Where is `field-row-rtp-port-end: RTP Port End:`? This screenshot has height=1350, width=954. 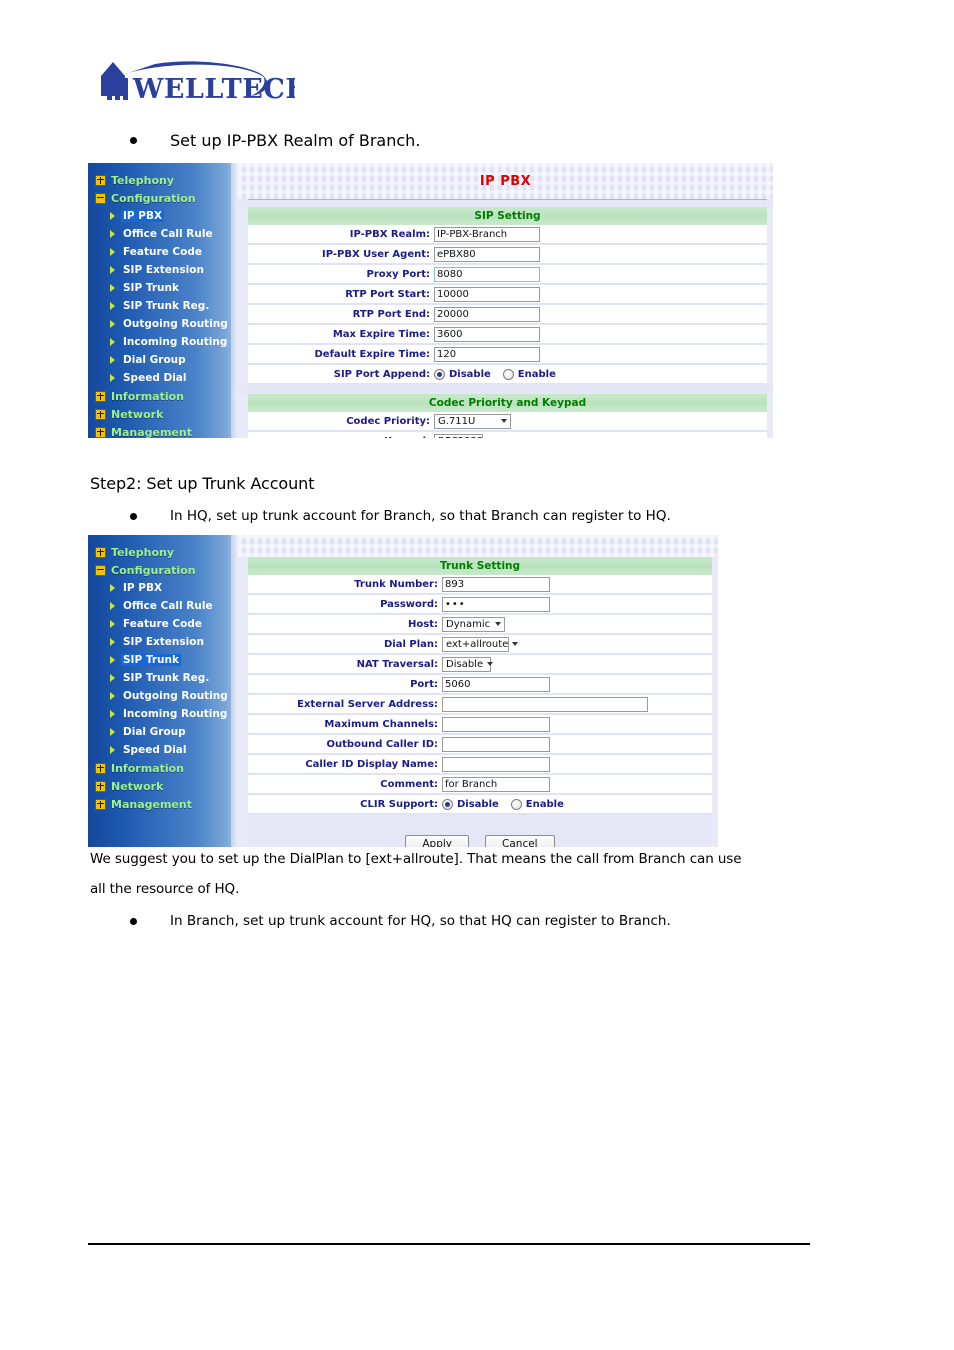 field-row-rtp-port-end: RTP Port End: is located at coordinates (507, 315).